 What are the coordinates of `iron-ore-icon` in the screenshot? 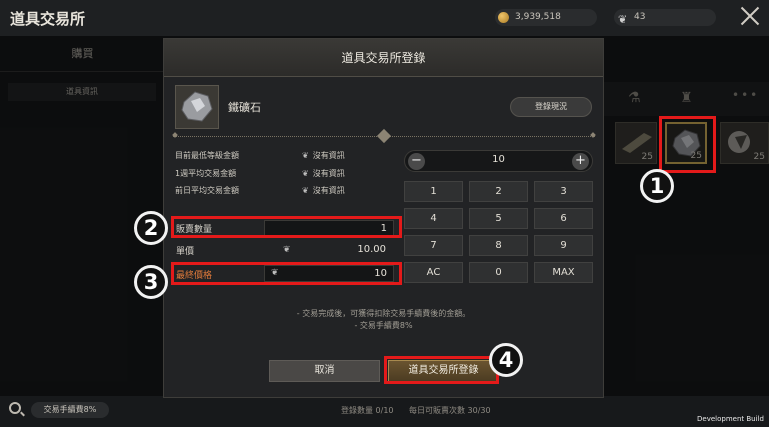 It's located at (197, 106).